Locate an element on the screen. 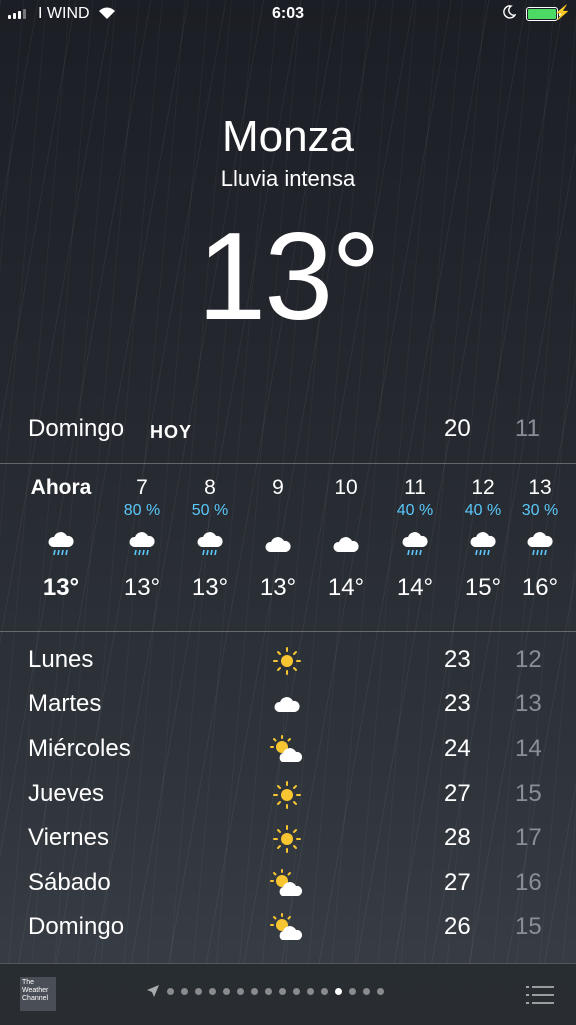 The width and height of the screenshot is (576, 1025). day-name: Martes is located at coordinates (65, 703).